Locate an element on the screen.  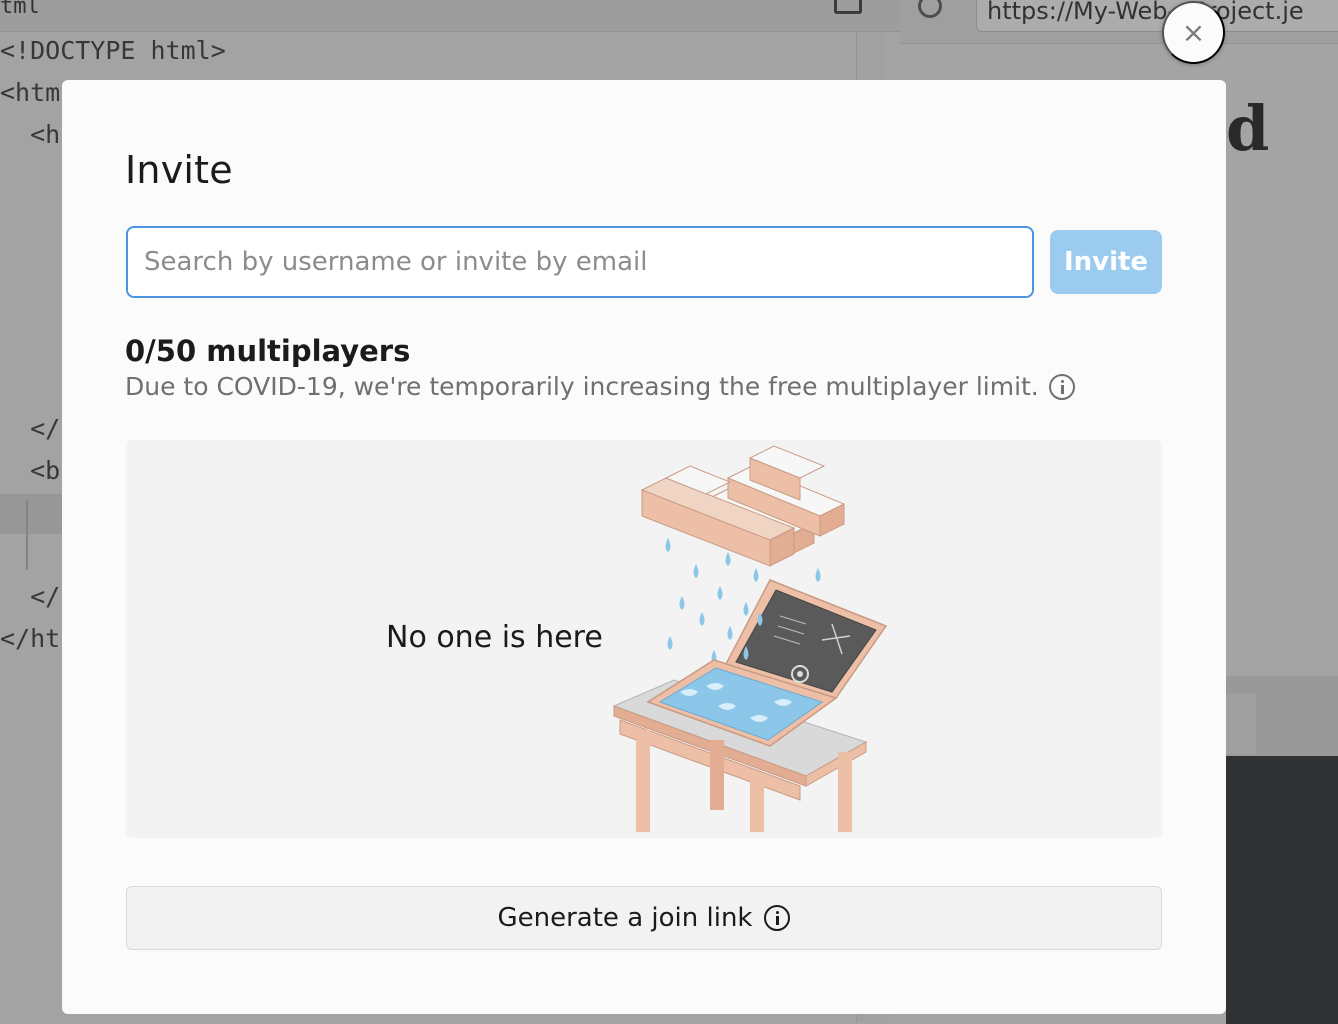
modal-title: Invite is located at coordinates (179, 170).